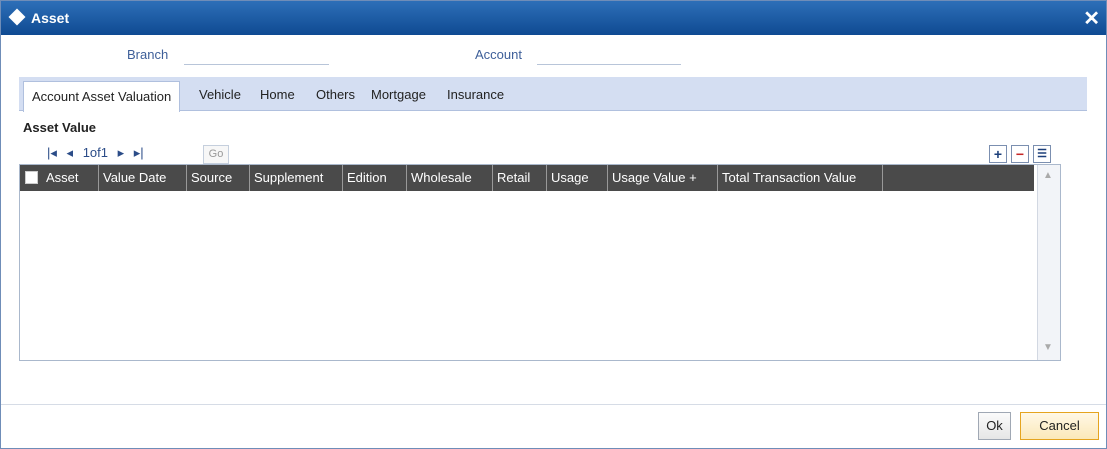  I want to click on col-header-total-transaction-value: Total Transaction Value, so click(800, 178).